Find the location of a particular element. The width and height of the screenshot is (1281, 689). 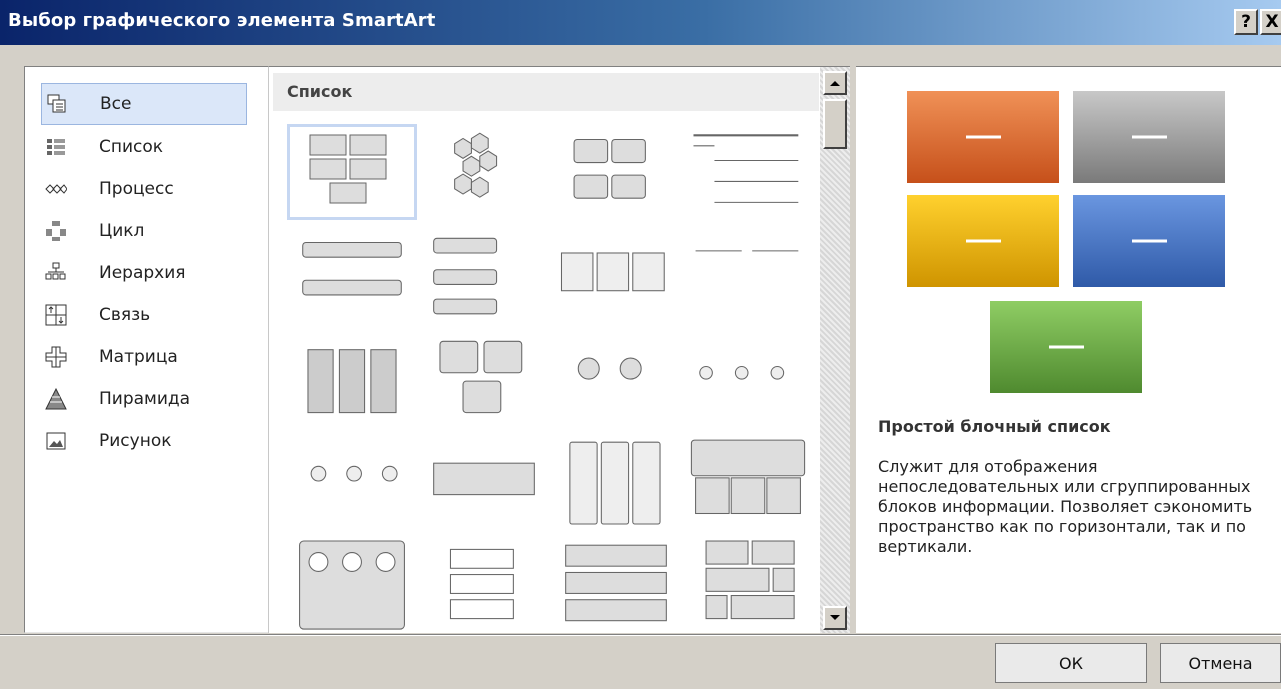

layout-preview is located at coordinates (1066, 242).